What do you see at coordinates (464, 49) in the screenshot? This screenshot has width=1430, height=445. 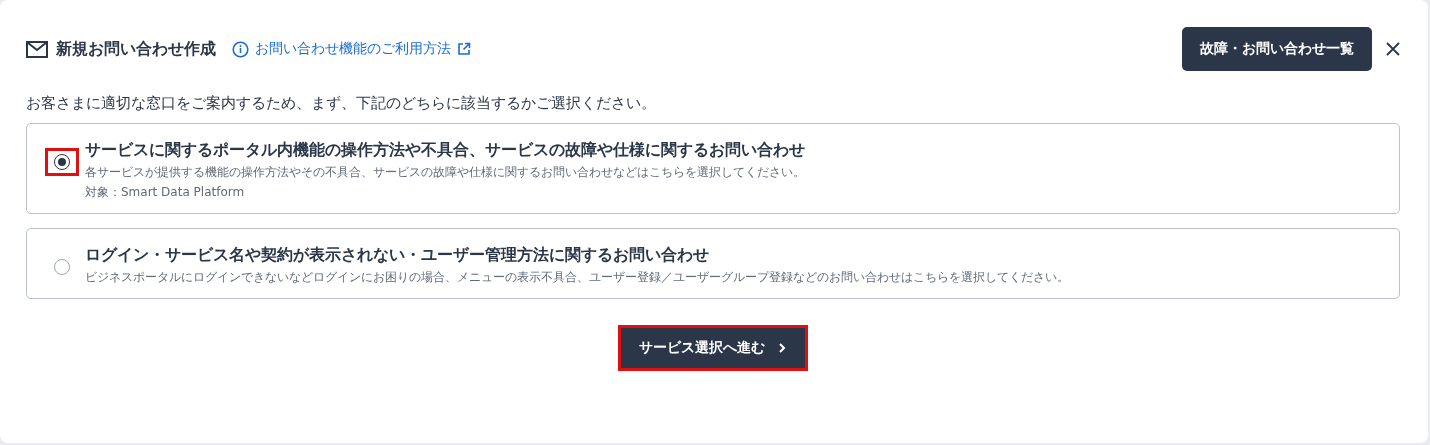 I see `external-link-icon` at bounding box center [464, 49].